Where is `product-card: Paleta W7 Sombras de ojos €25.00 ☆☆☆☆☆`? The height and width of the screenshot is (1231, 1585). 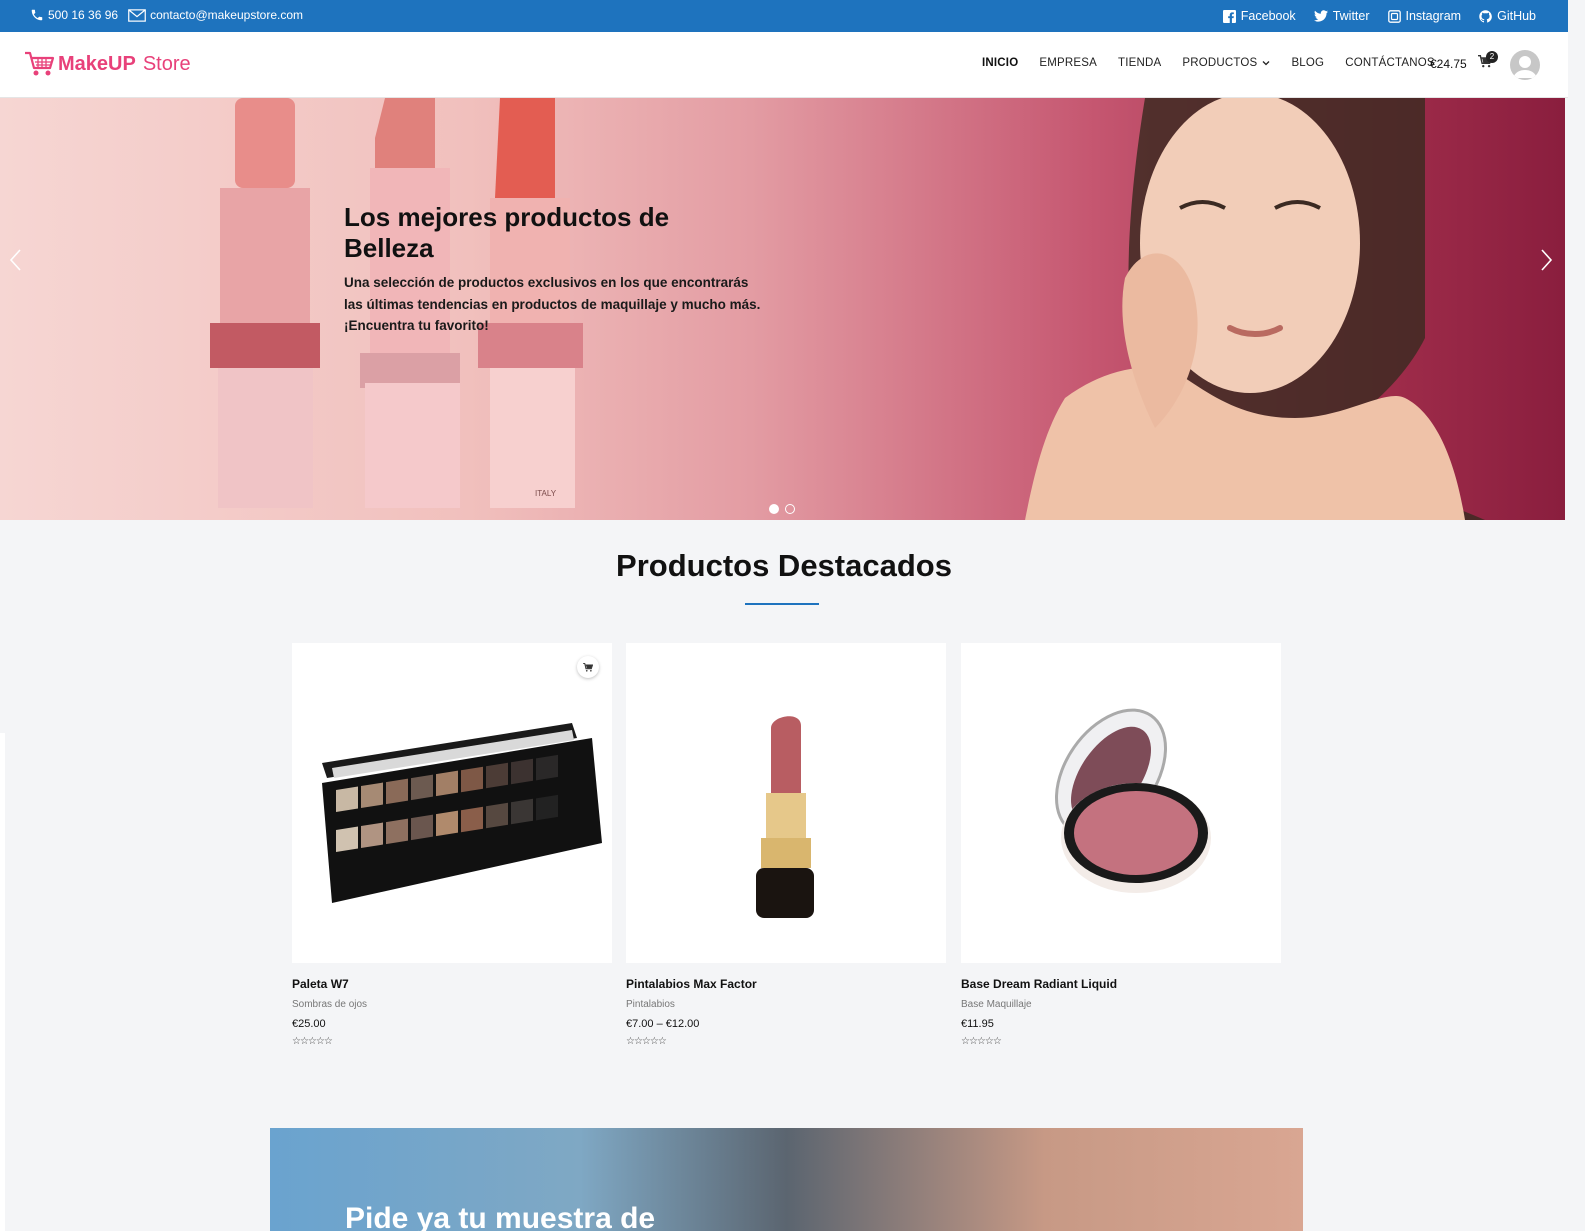 product-card: Paleta W7 Sombras de ojos €25.00 ☆☆☆☆☆ is located at coordinates (452, 845).